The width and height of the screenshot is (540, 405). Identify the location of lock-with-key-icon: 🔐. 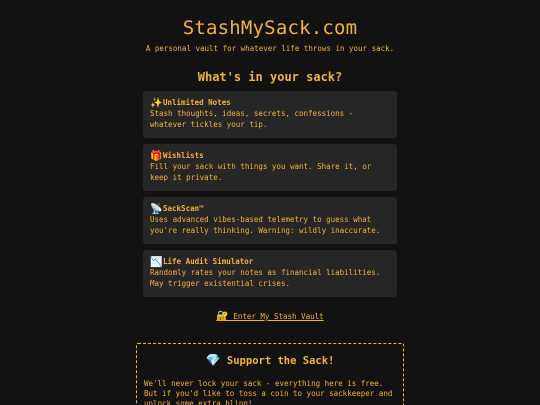
(222, 316).